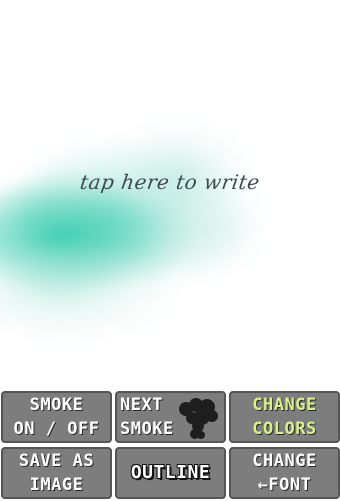  Describe the element at coordinates (56, 417) in the screenshot. I see `smoke-toggle-button: SMOKE ON / OFF` at that location.